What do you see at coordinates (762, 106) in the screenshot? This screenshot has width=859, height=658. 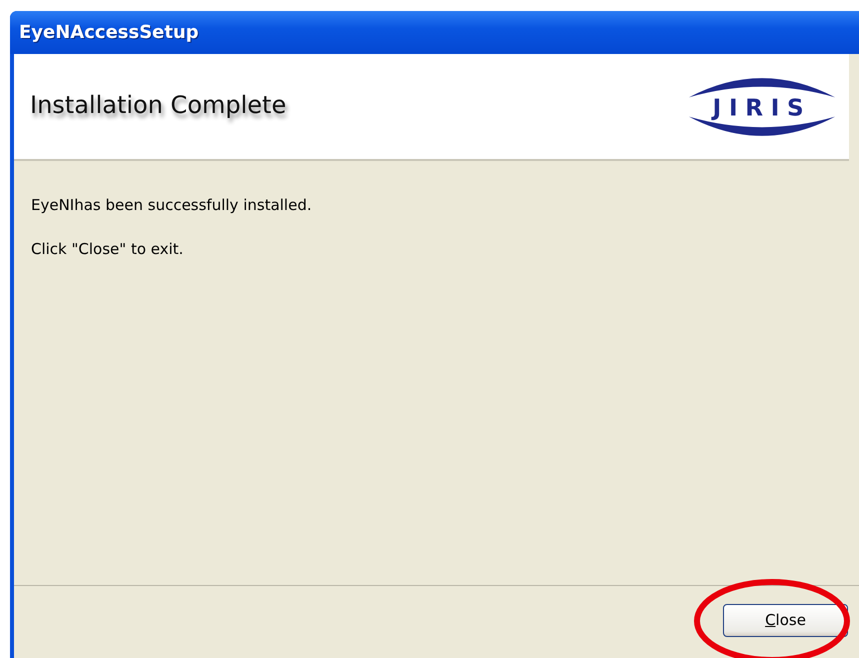 I see `logo: JIRIS` at bounding box center [762, 106].